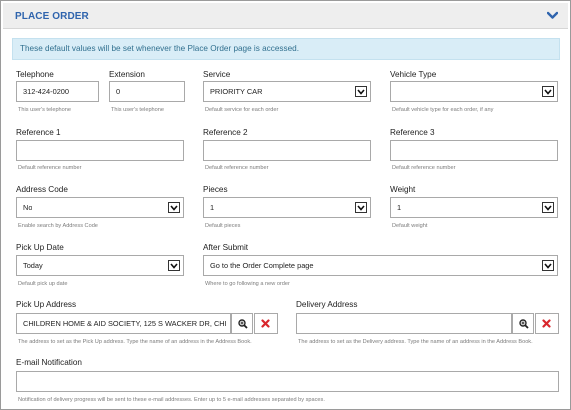 The height and width of the screenshot is (410, 571). What do you see at coordinates (33, 265) in the screenshot?
I see `pickup-date-value: Today` at bounding box center [33, 265].